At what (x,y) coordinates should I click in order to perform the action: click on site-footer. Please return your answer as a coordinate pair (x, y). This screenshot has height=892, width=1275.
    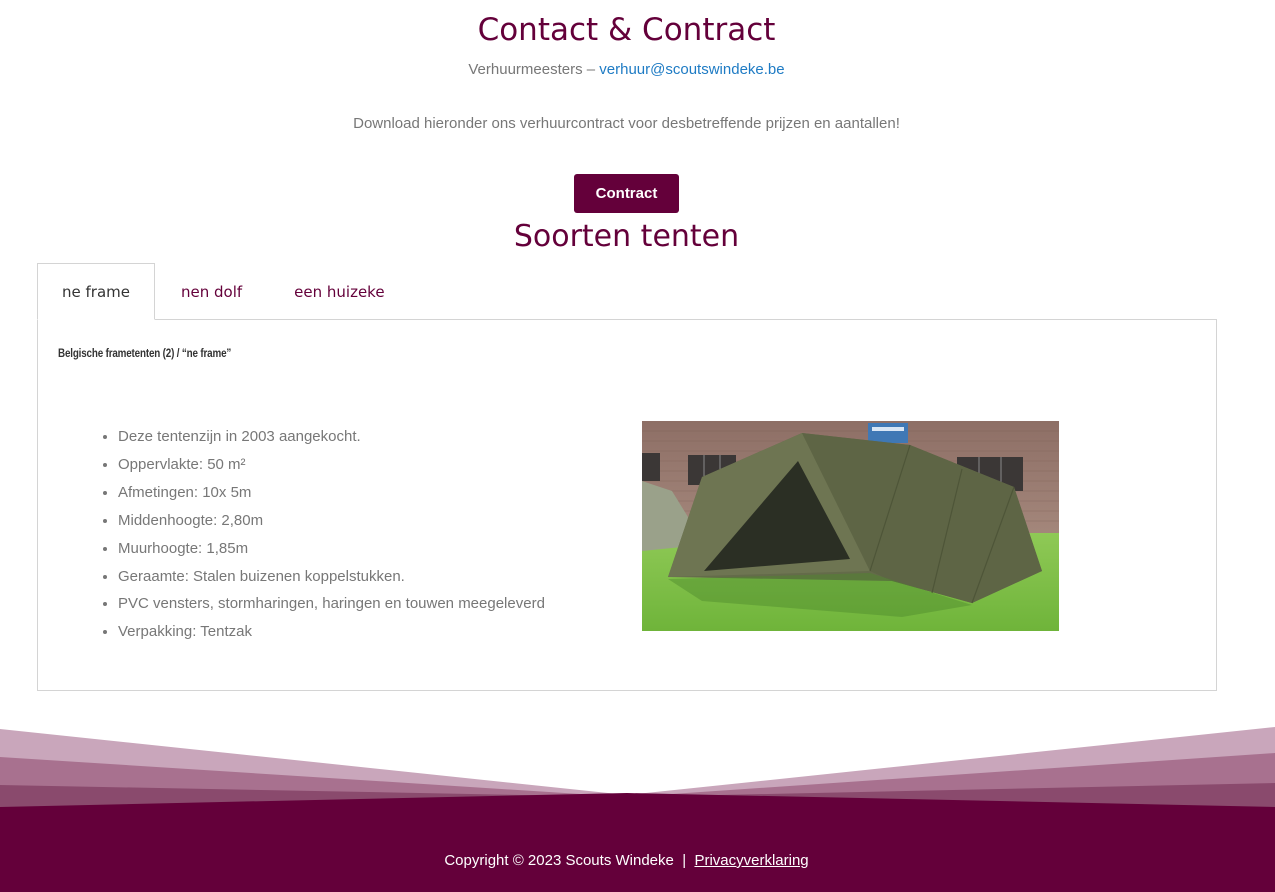
    Looking at the image, I should click on (637, 850).